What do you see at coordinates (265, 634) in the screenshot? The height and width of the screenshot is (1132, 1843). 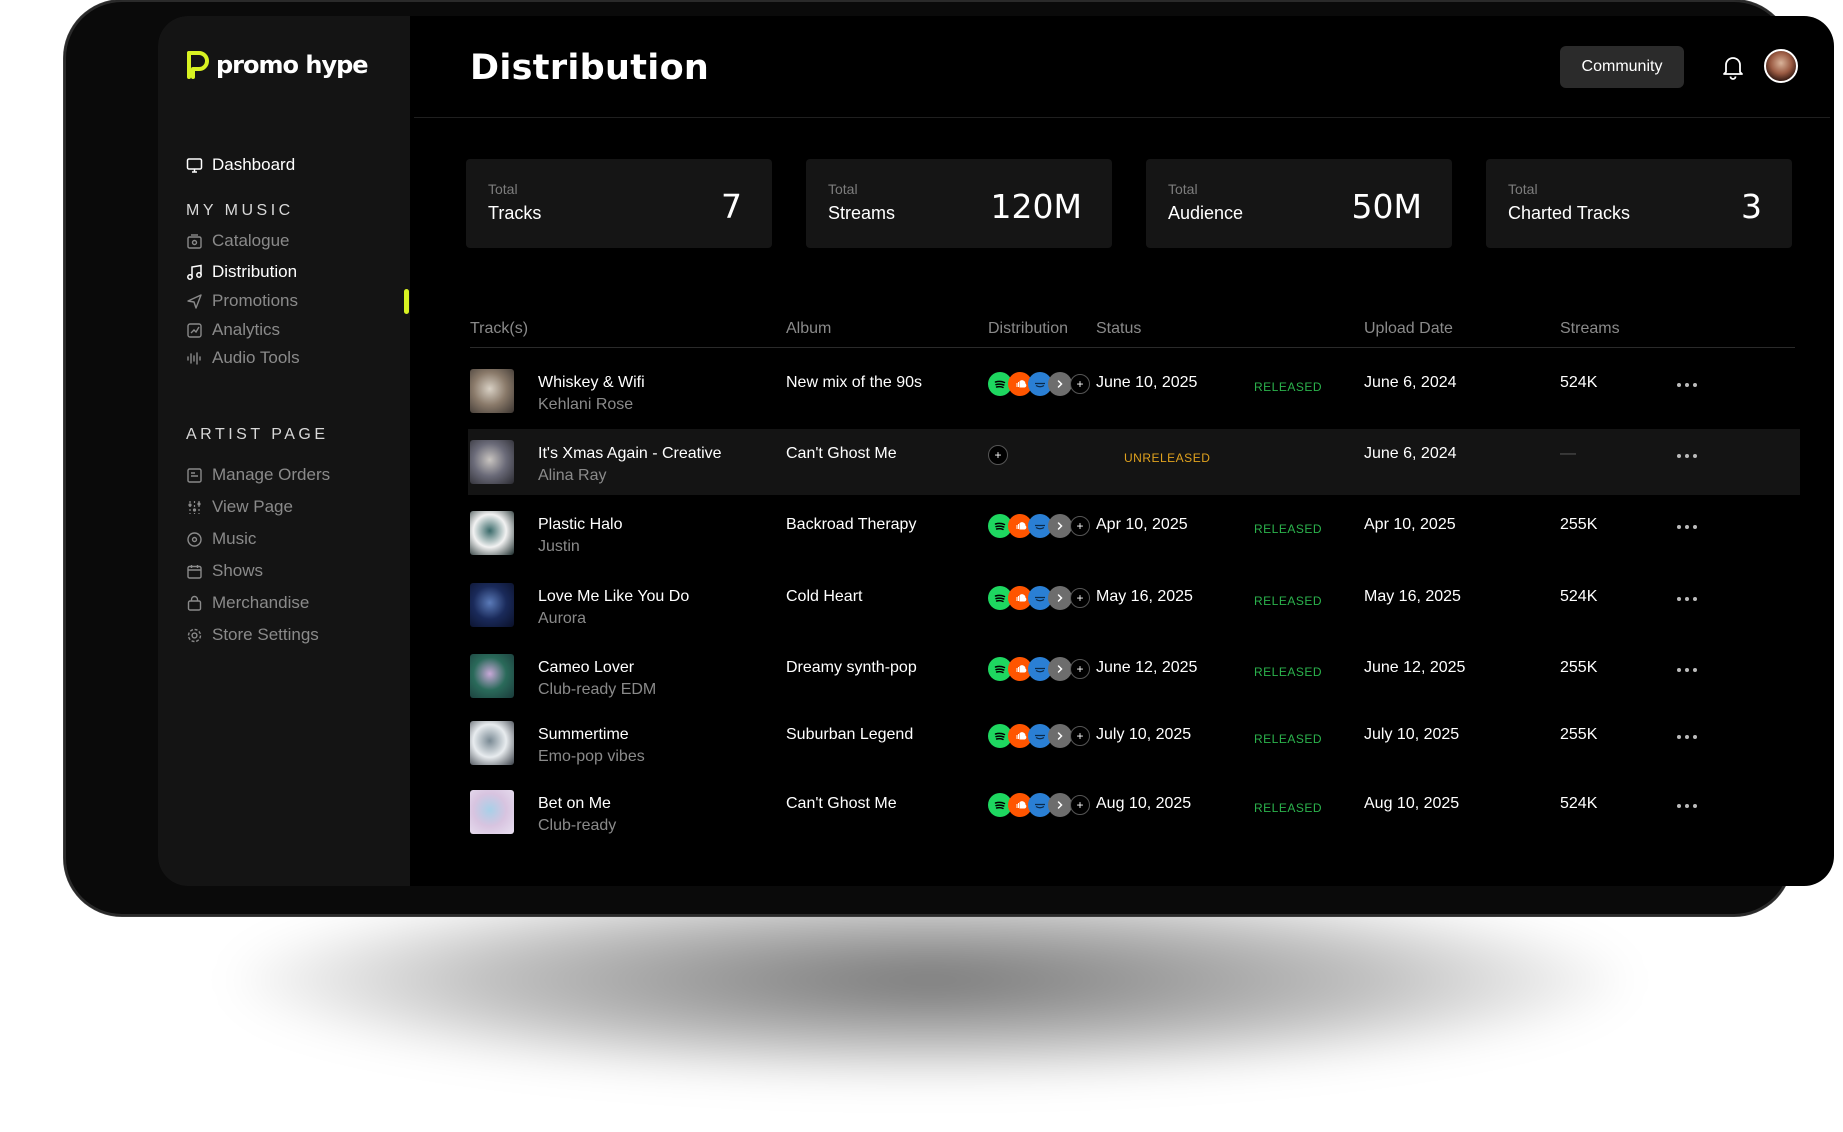 I see `sidebar-item-label: Store Settings` at bounding box center [265, 634].